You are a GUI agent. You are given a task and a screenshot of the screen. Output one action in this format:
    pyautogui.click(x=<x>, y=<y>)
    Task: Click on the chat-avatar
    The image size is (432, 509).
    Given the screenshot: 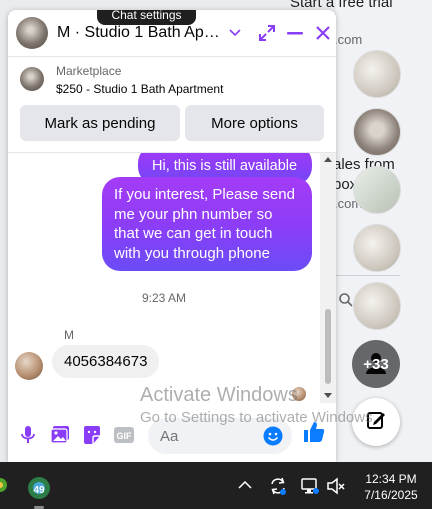 What is the action you would take?
    pyautogui.click(x=32, y=33)
    